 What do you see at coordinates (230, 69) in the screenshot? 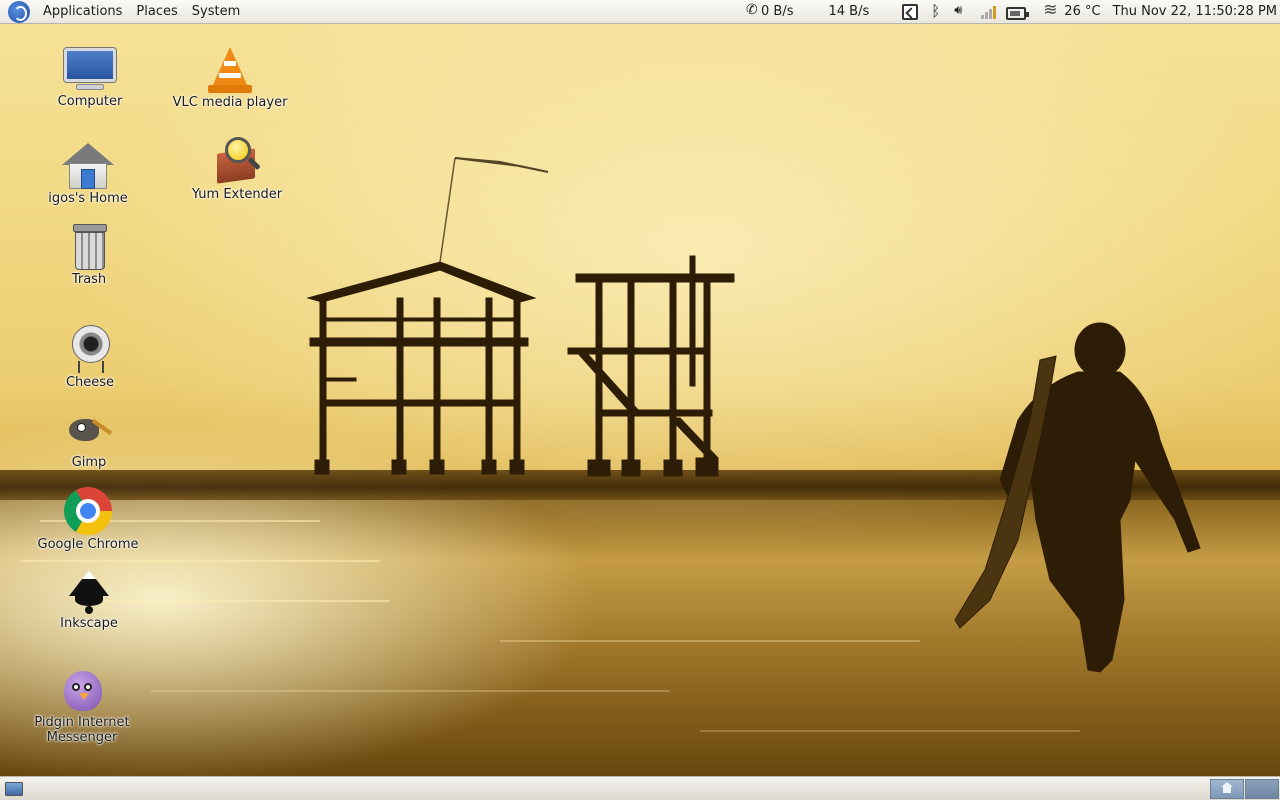
I see `vlc-icon` at bounding box center [230, 69].